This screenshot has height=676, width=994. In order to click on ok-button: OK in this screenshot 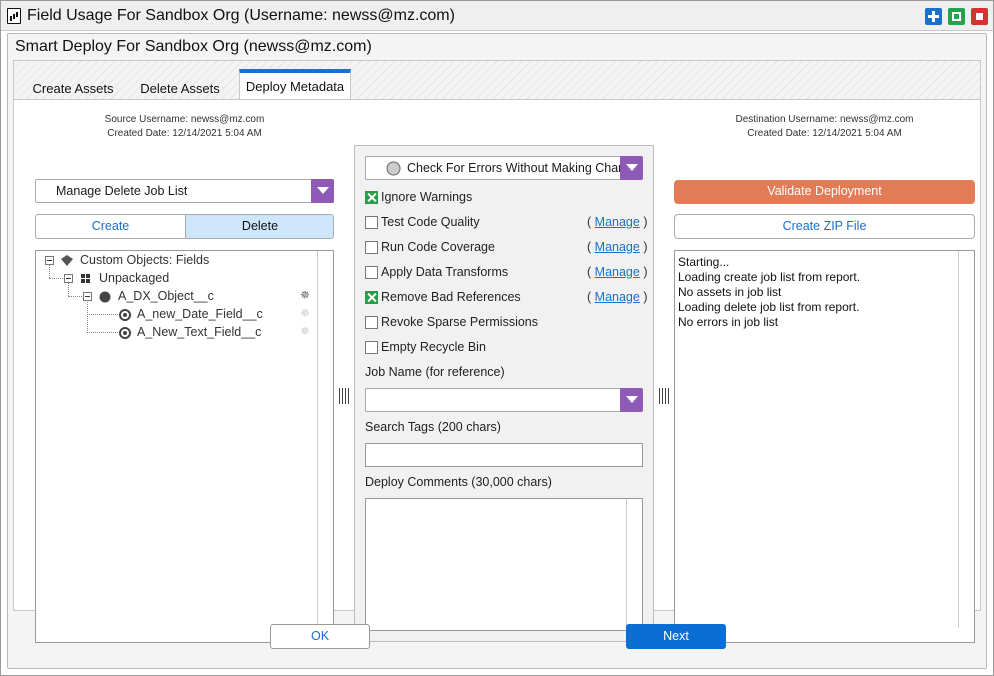, I will do `click(320, 636)`.